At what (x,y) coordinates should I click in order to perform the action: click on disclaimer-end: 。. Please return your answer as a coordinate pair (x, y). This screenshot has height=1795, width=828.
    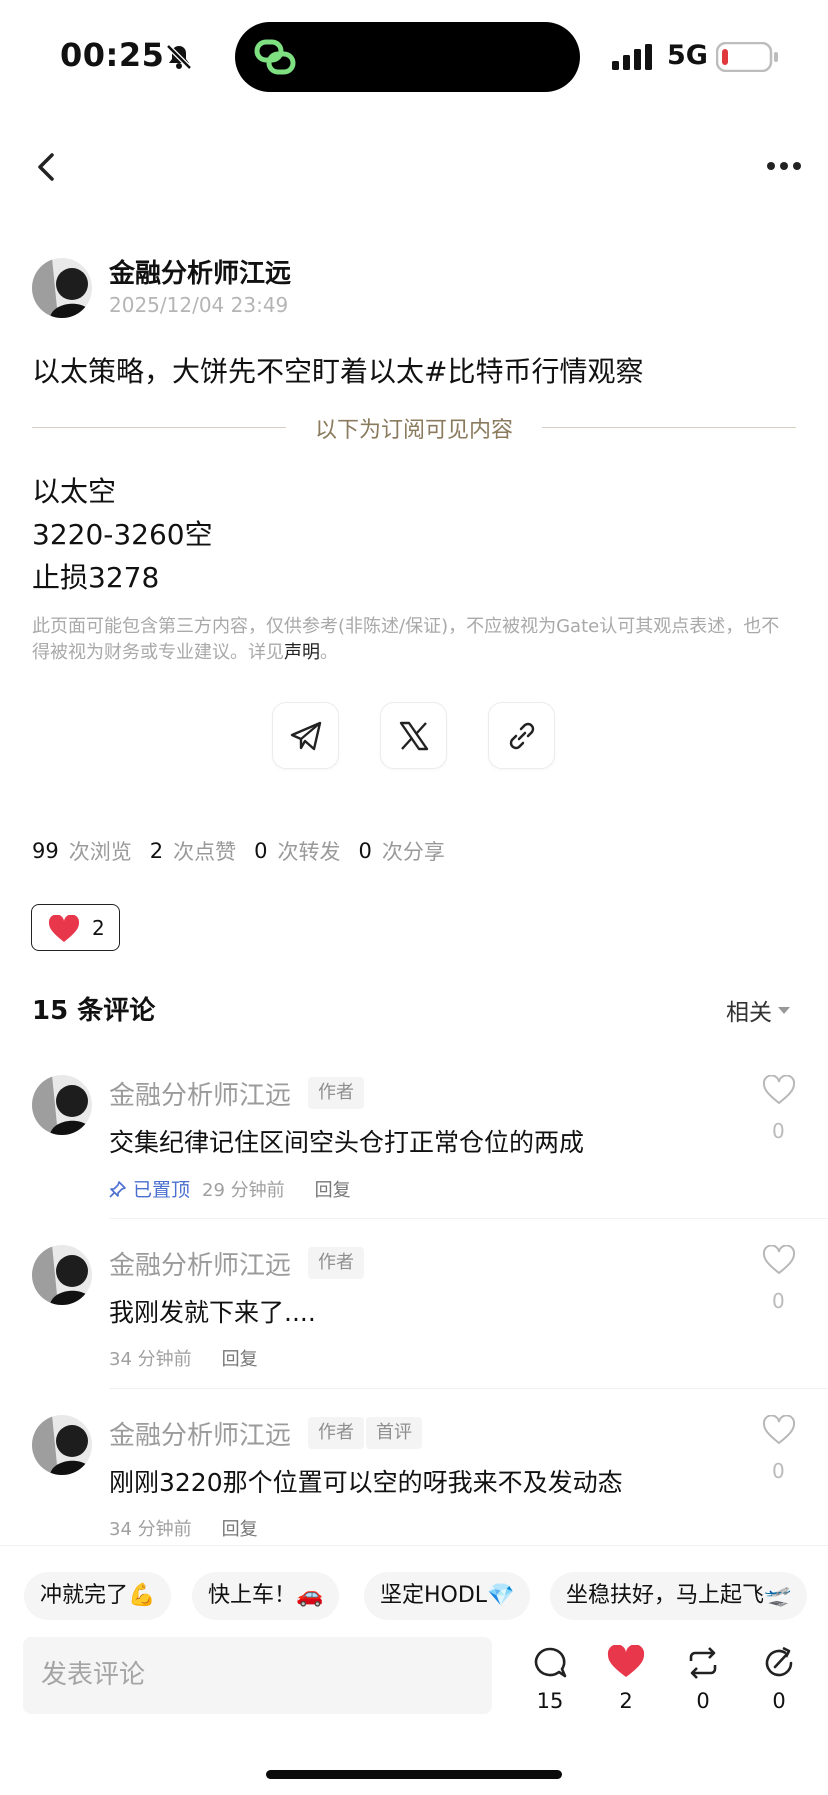
    Looking at the image, I should click on (329, 652).